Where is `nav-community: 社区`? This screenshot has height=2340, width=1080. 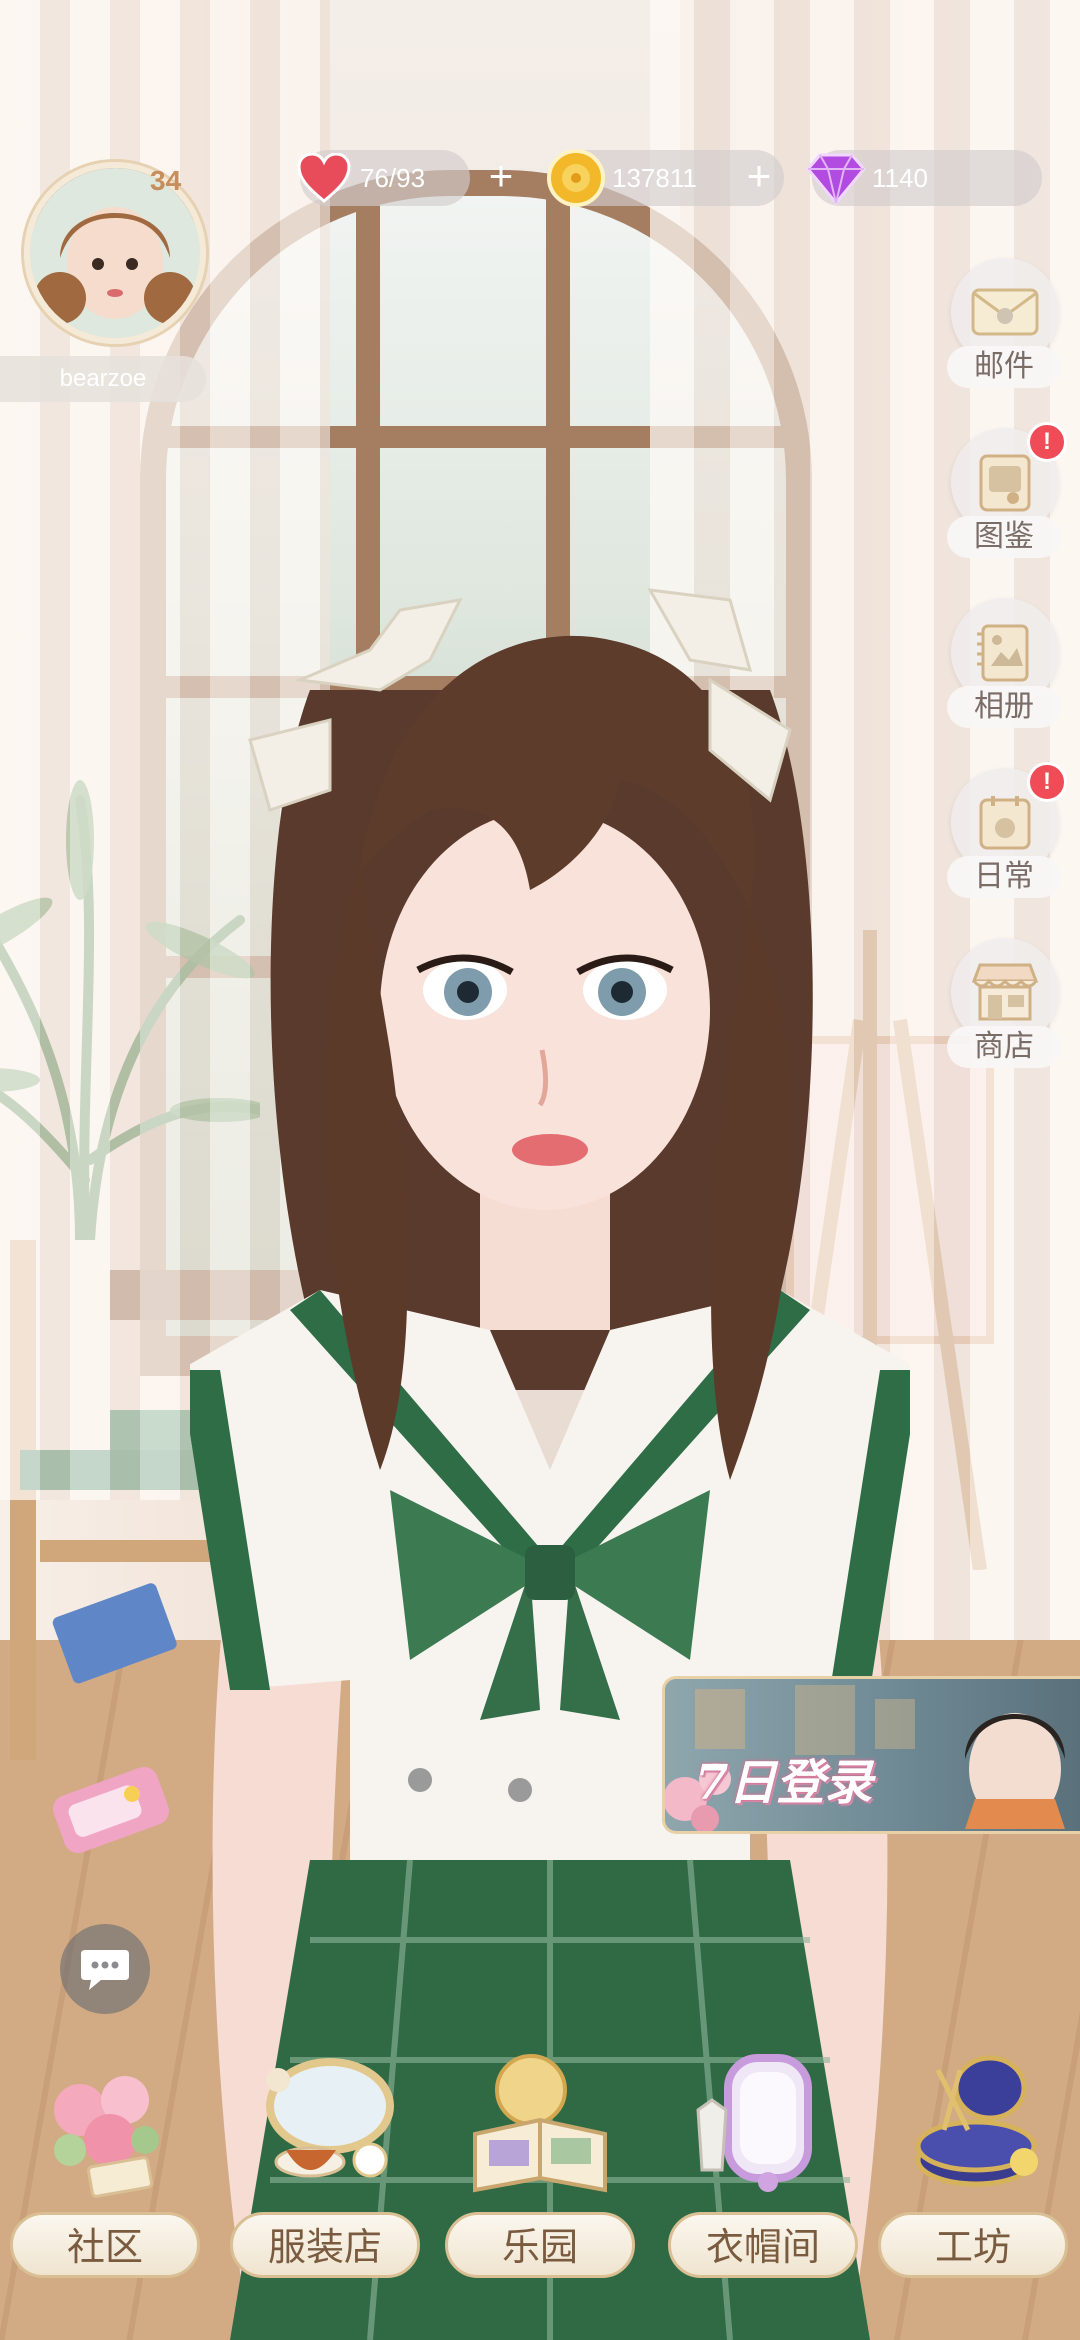 nav-community: 社区 is located at coordinates (105, 2170).